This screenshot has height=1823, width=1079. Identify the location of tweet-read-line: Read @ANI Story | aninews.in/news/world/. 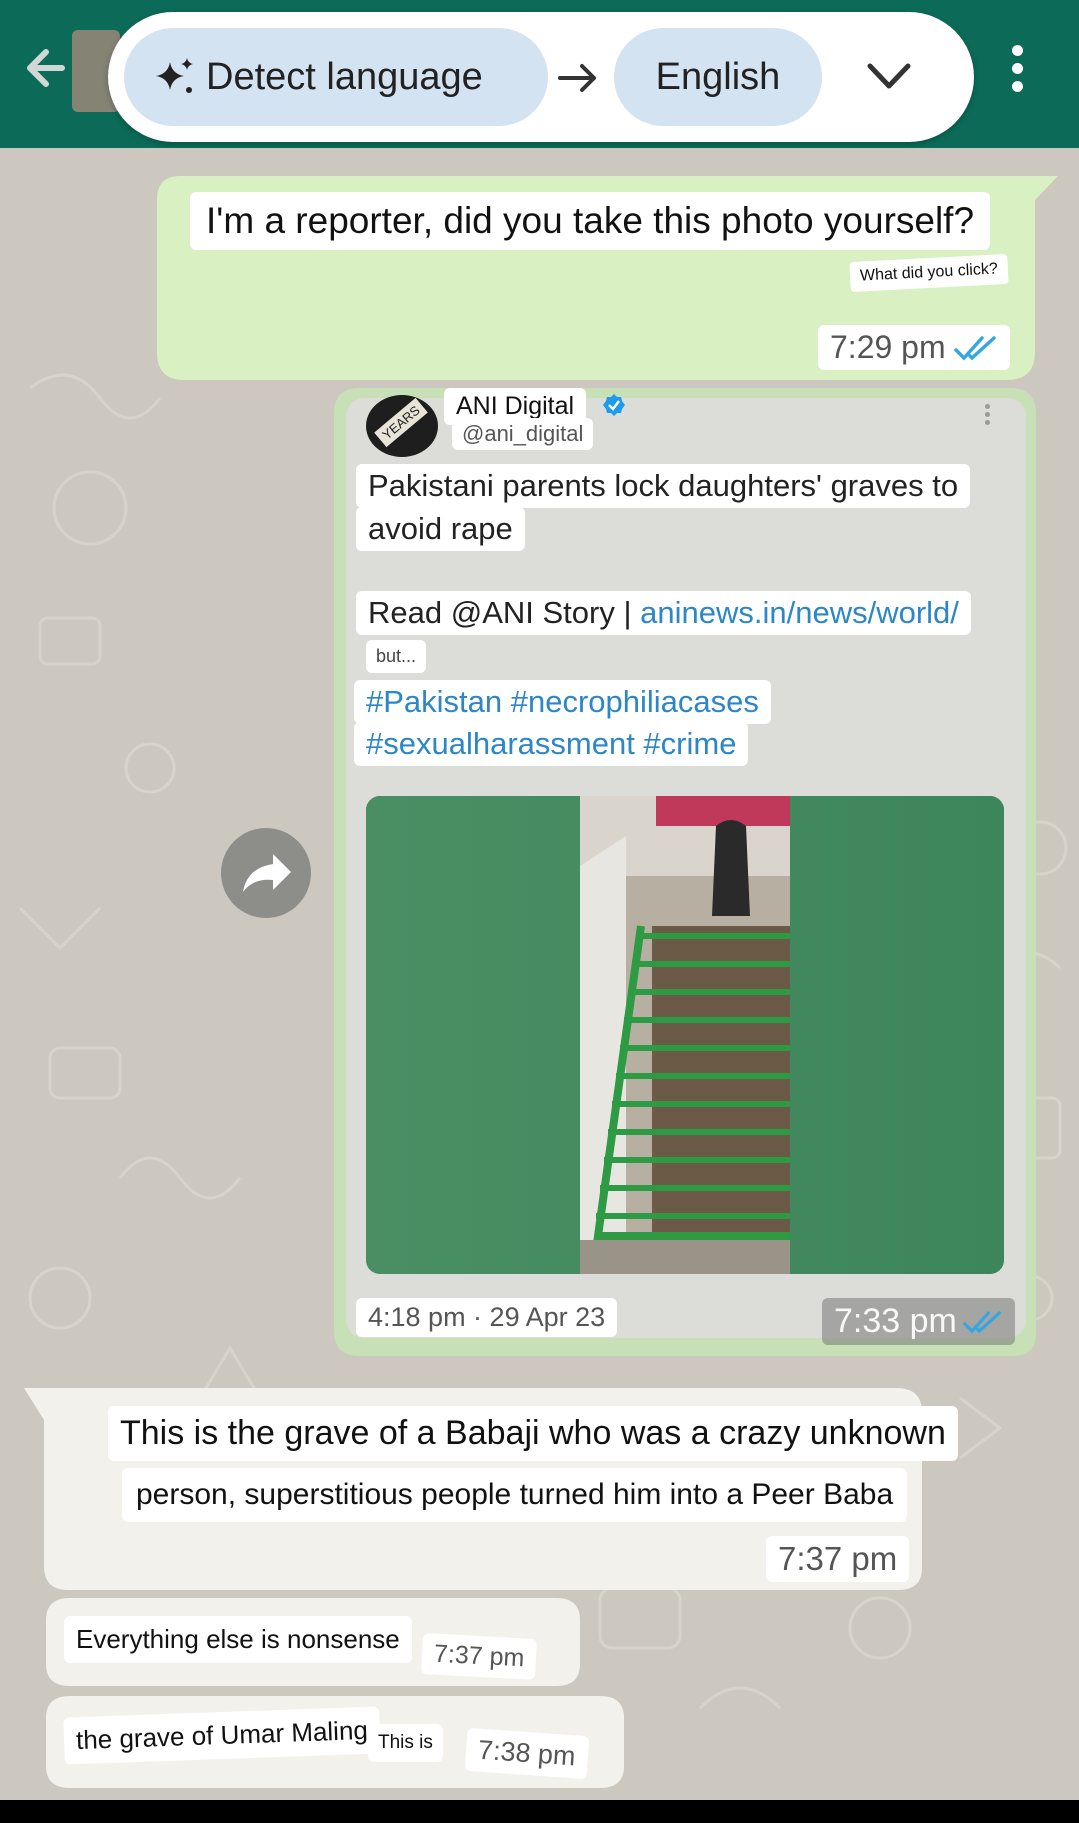
(663, 613).